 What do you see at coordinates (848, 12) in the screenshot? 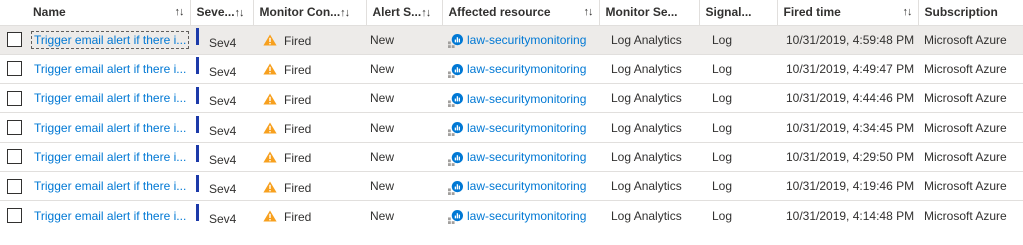
I see `column-header-fired-time: Fired time ↑↓` at bounding box center [848, 12].